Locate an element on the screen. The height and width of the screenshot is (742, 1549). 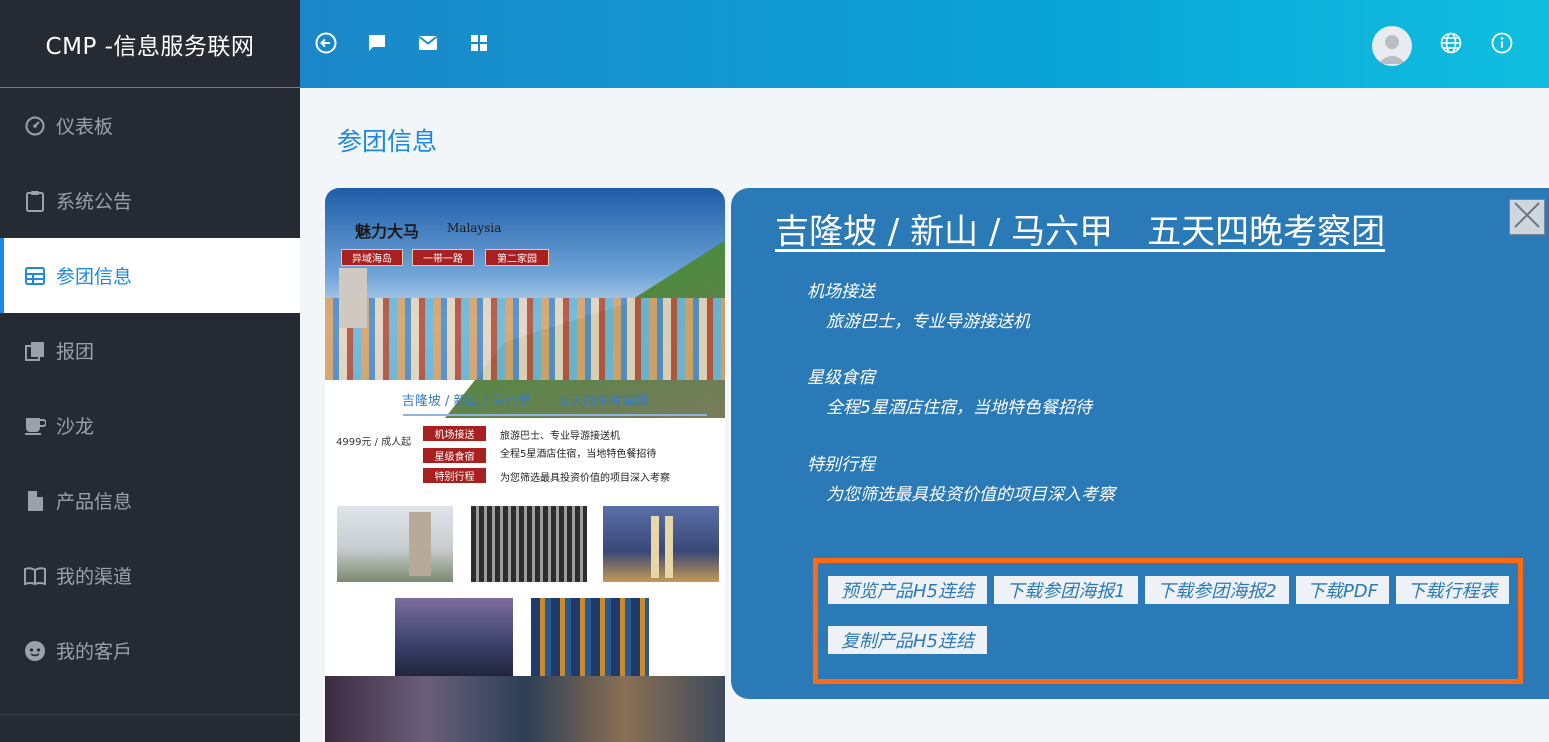
sidebar-item-label: 系统公告 is located at coordinates (94, 202).